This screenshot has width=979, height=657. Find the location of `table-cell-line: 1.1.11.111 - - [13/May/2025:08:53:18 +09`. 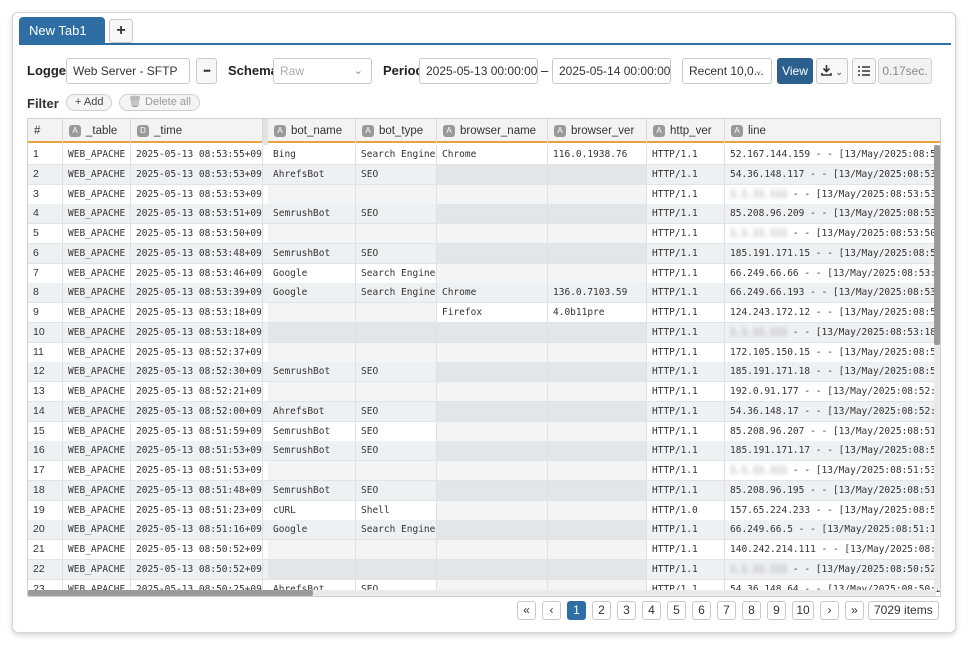

table-cell-line: 1.1.11.111 - - [13/May/2025:08:53:18 +09 is located at coordinates (832, 332).